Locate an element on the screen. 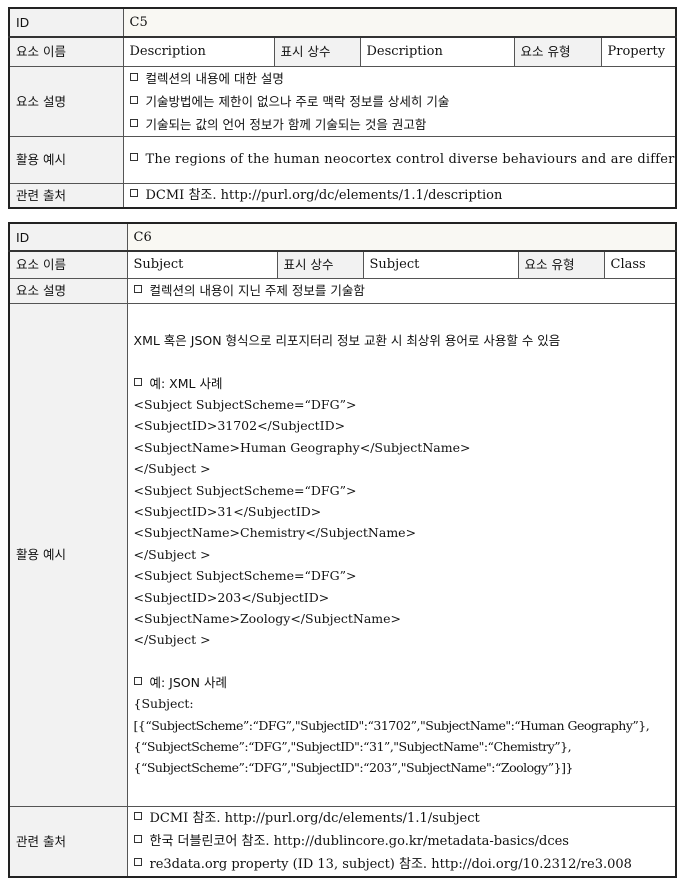  json-line: {Subject: is located at coordinates (163, 704).